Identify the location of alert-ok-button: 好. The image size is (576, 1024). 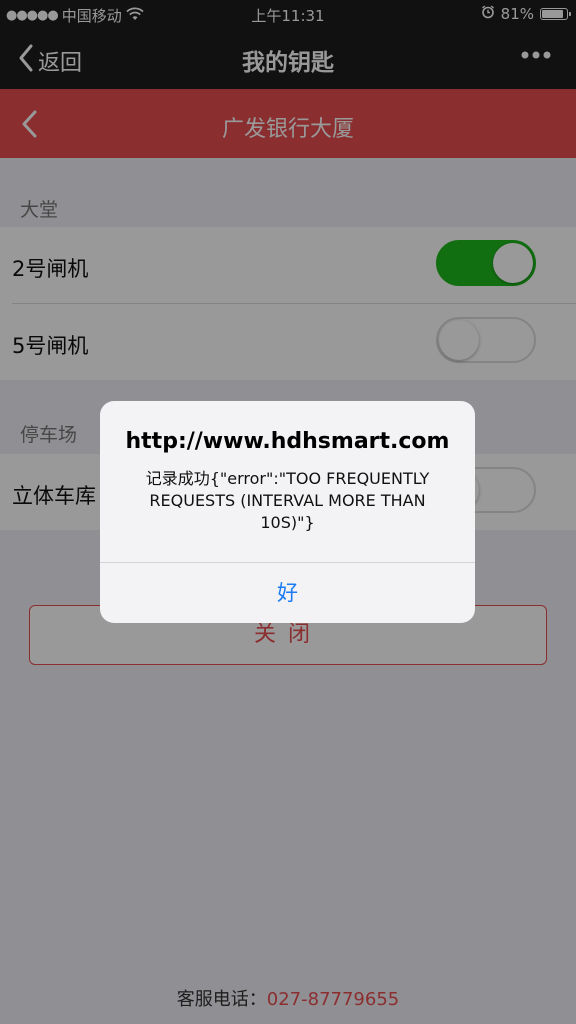
(287, 592).